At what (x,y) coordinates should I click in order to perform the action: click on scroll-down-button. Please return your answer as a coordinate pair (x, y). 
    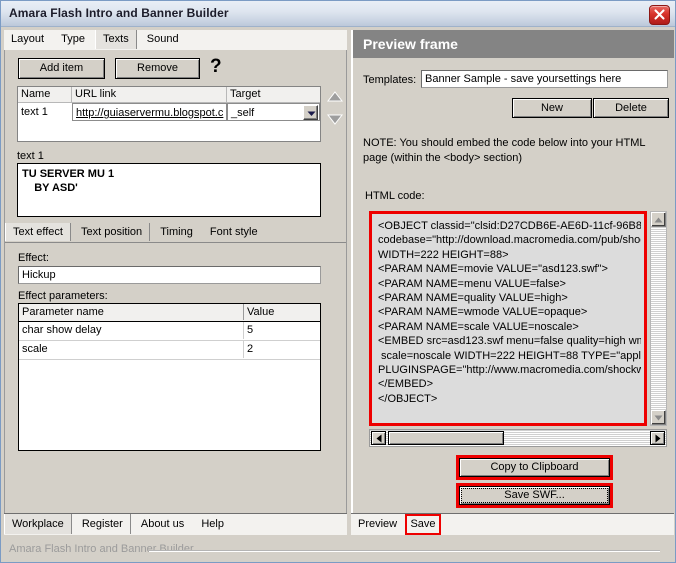
    Looking at the image, I should click on (658, 417).